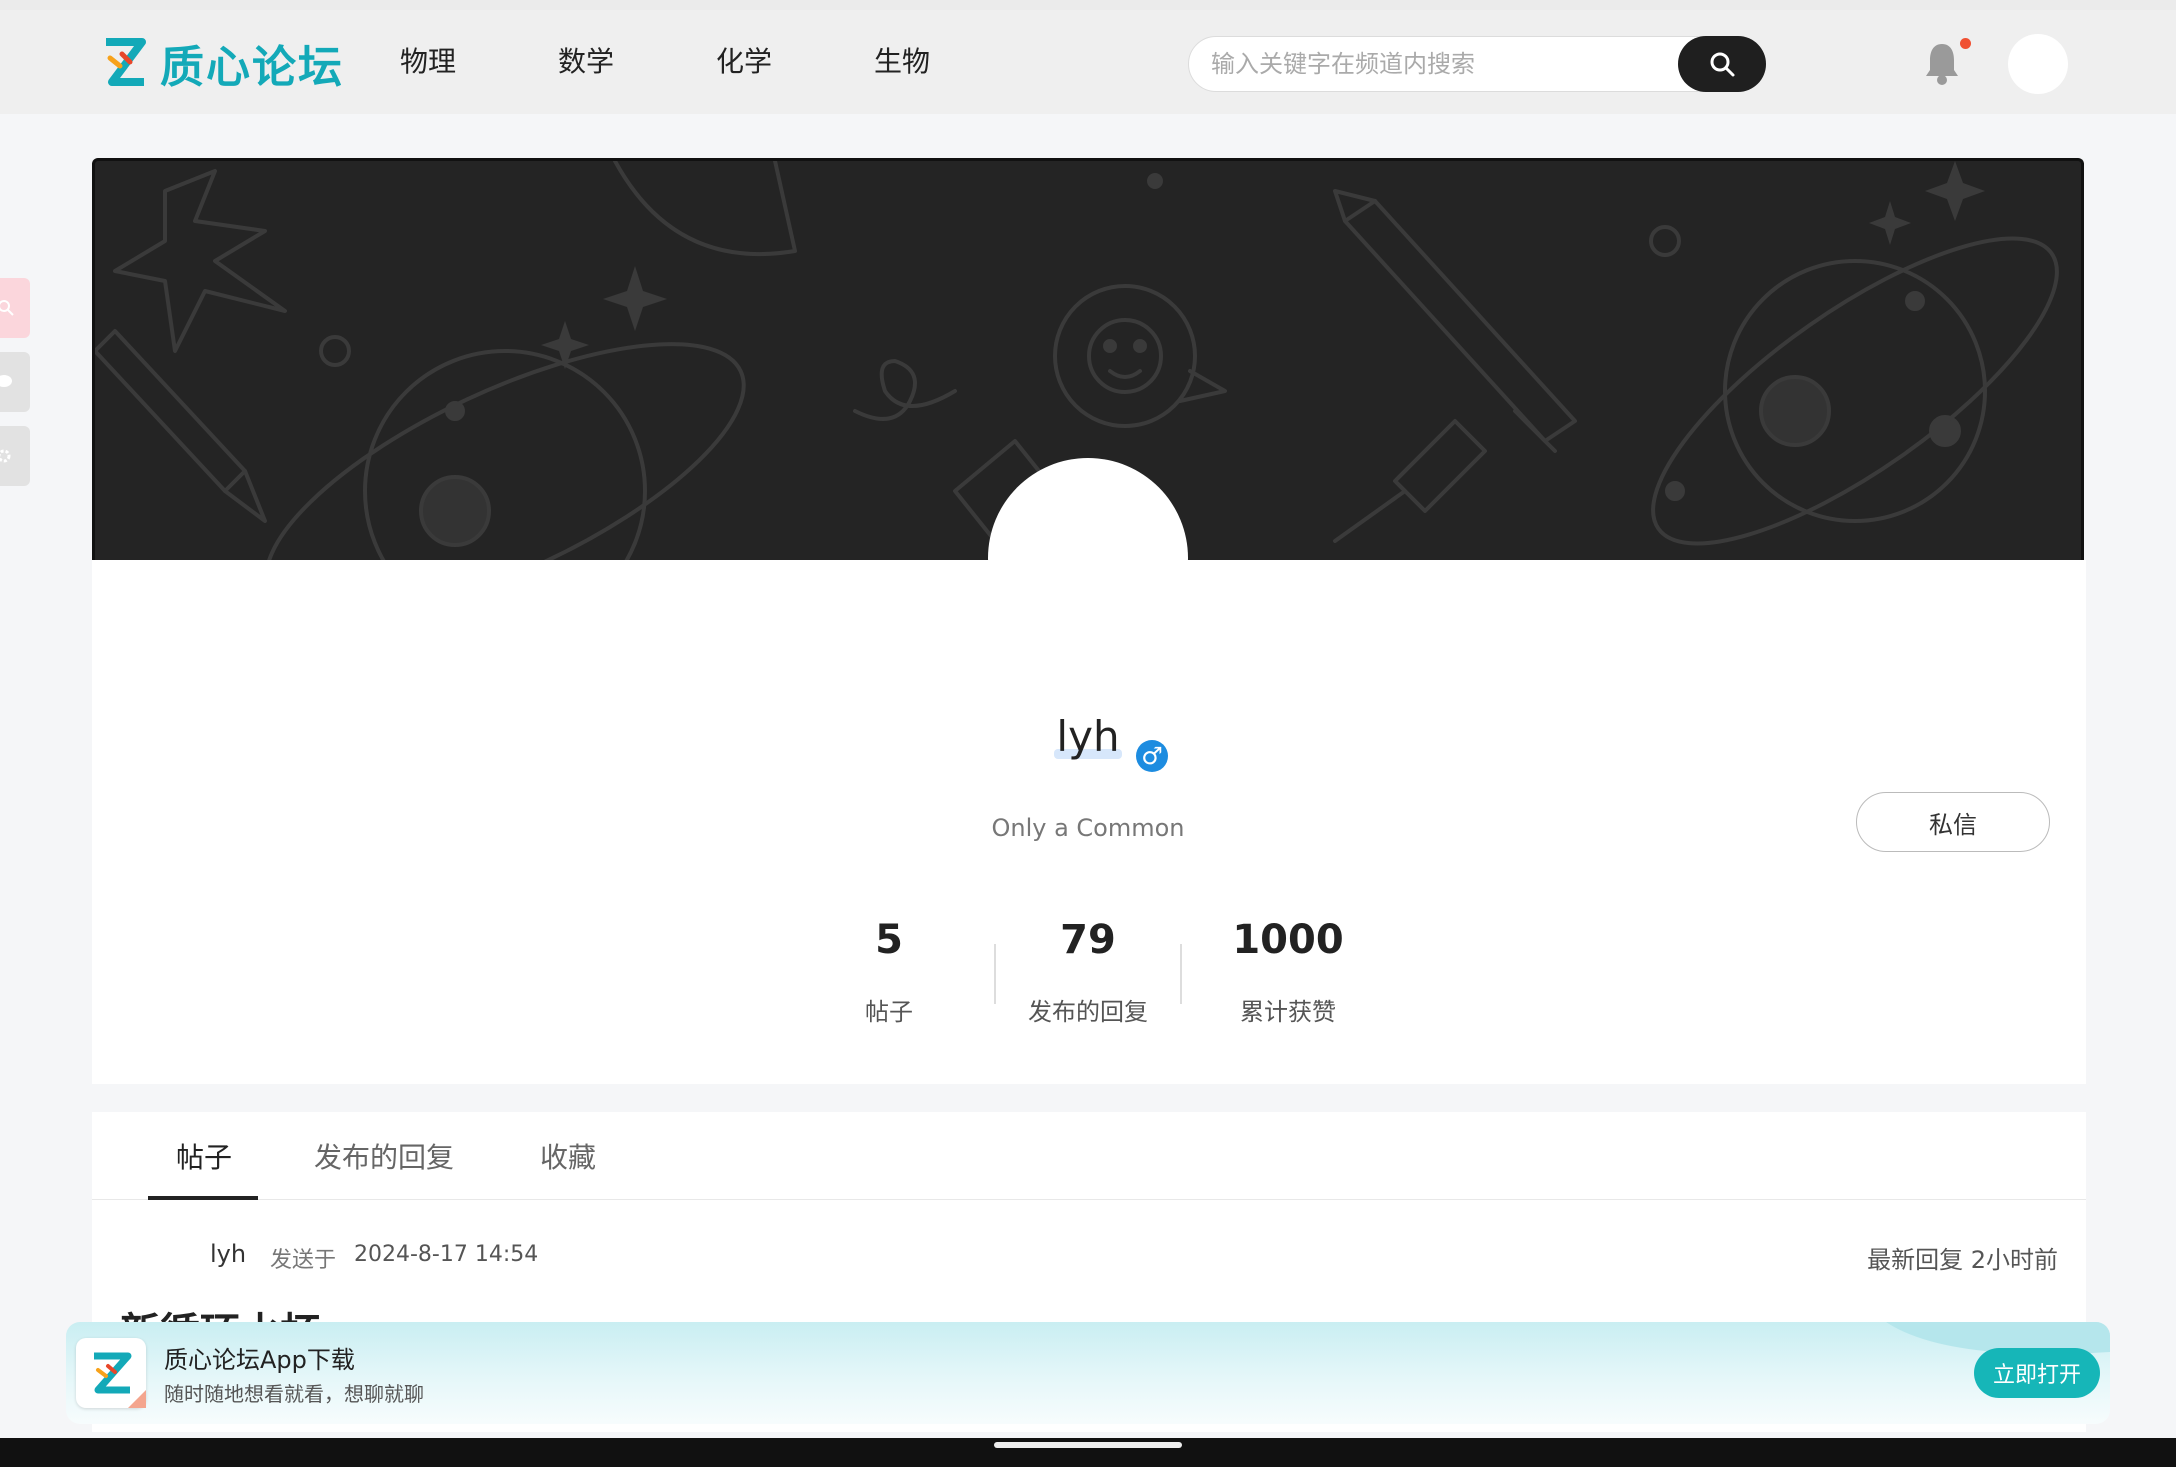 The height and width of the screenshot is (1467, 2176). I want to click on gear-icon, so click(5, 456).